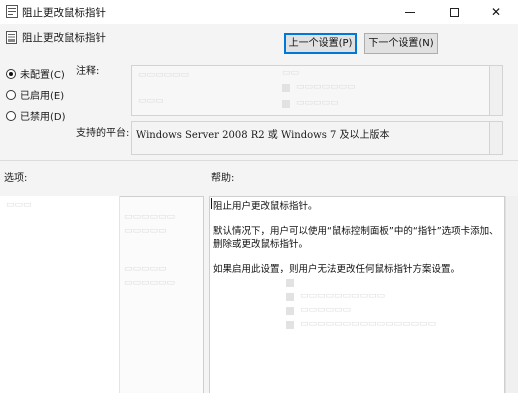 This screenshot has height=393, width=518. What do you see at coordinates (496, 90) in the screenshot?
I see `comment-scrollbar` at bounding box center [496, 90].